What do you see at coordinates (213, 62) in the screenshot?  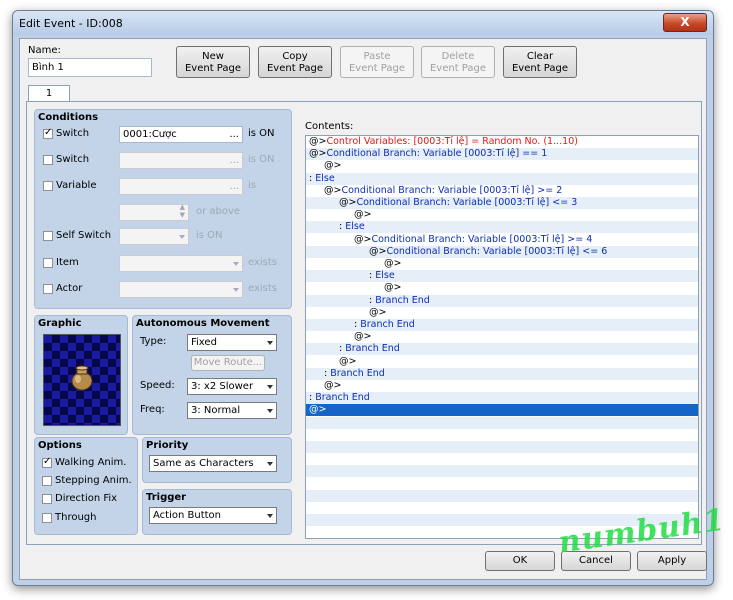 I see `new-event-page-button: New Event Page` at bounding box center [213, 62].